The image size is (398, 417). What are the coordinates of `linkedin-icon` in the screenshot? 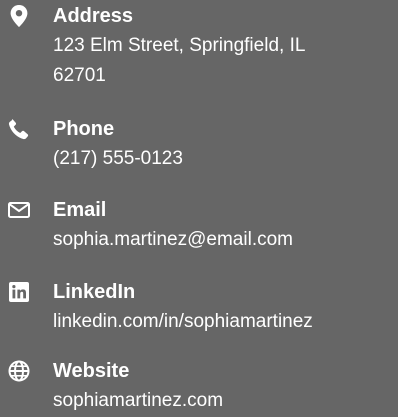 It's located at (19, 292).